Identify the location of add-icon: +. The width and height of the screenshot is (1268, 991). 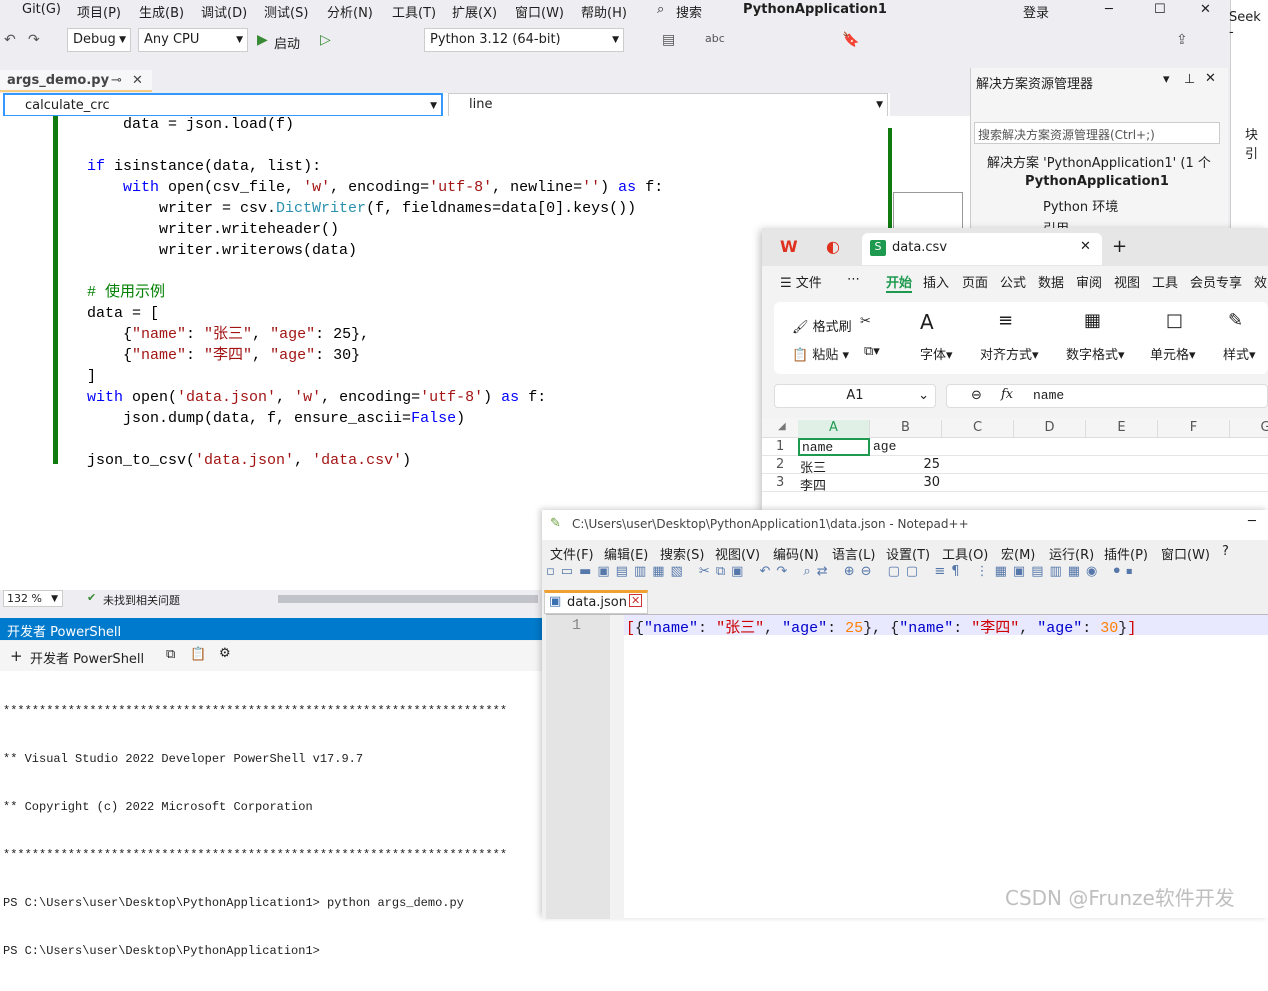
(16, 656).